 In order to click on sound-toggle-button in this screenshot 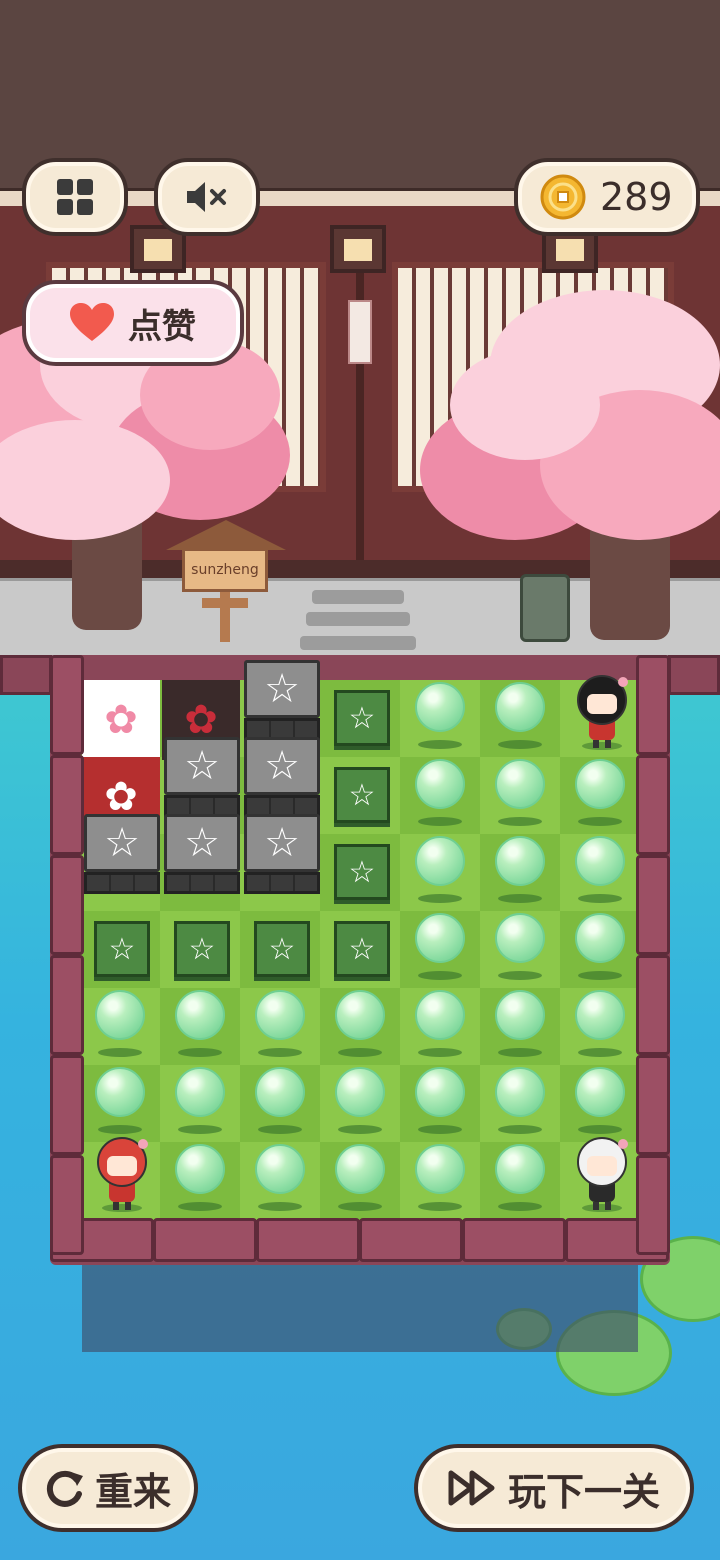, I will do `click(207, 197)`.